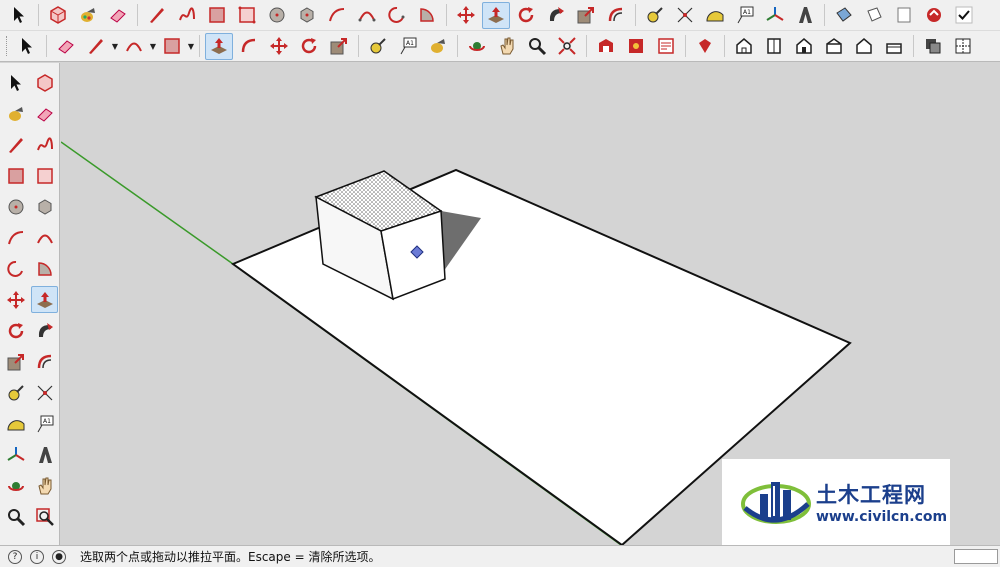 The height and width of the screenshot is (567, 1000). Describe the element at coordinates (44, 237) in the screenshot. I see `two-point-arc-button-left` at that location.